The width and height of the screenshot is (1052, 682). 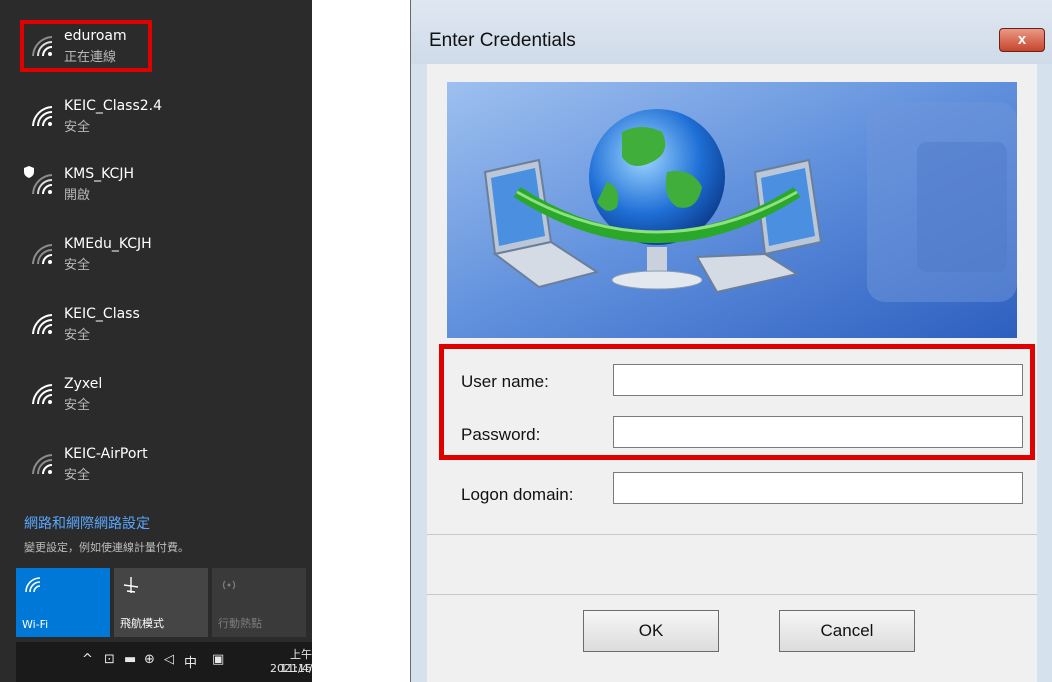 I want to click on network-item-kmedu-kcjh: KMEdu_KCJH 安全, so click(x=156, y=262).